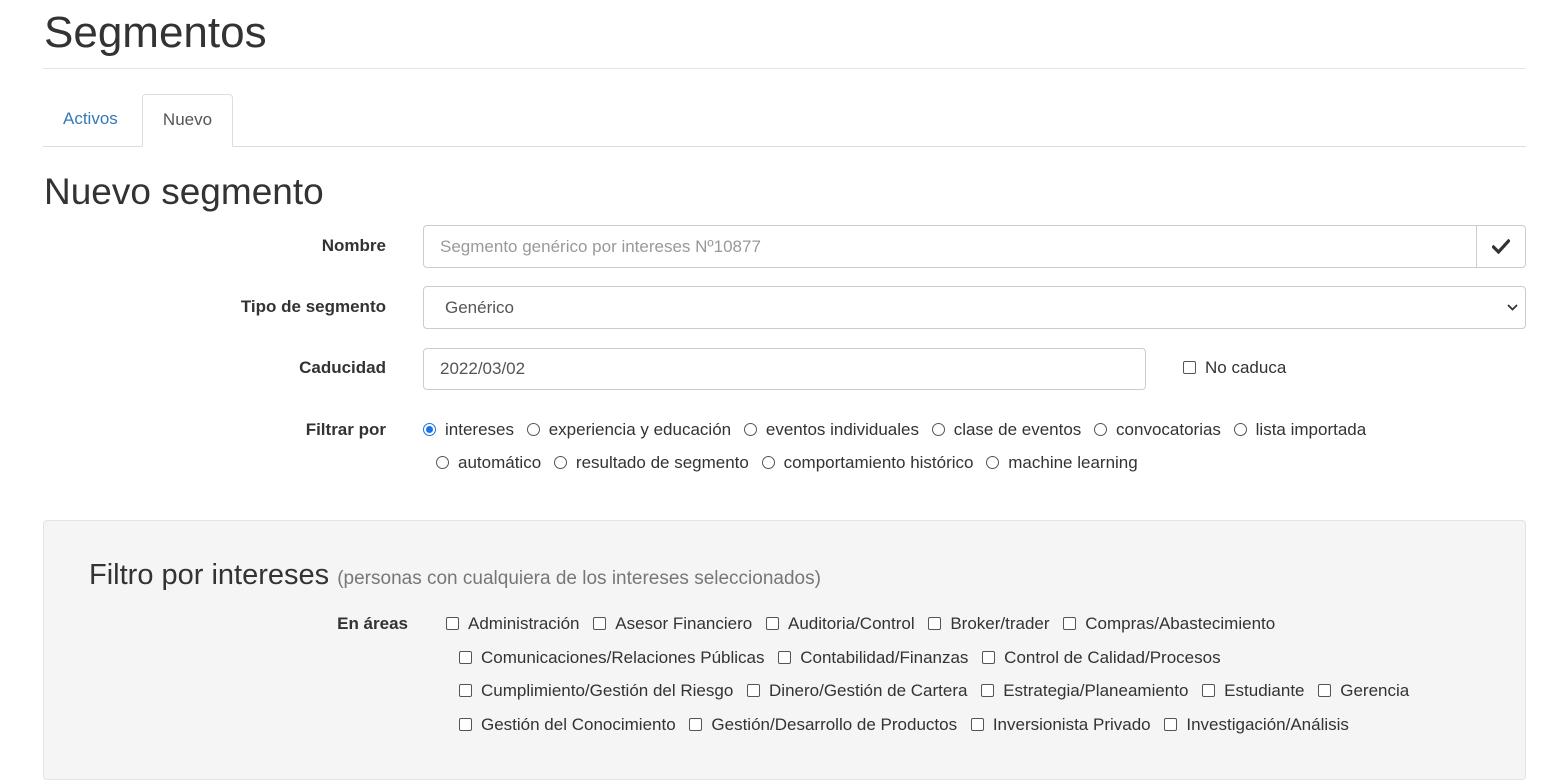  I want to click on area-option: Comunicaciones/Relaciones Públicas, so click(611, 658).